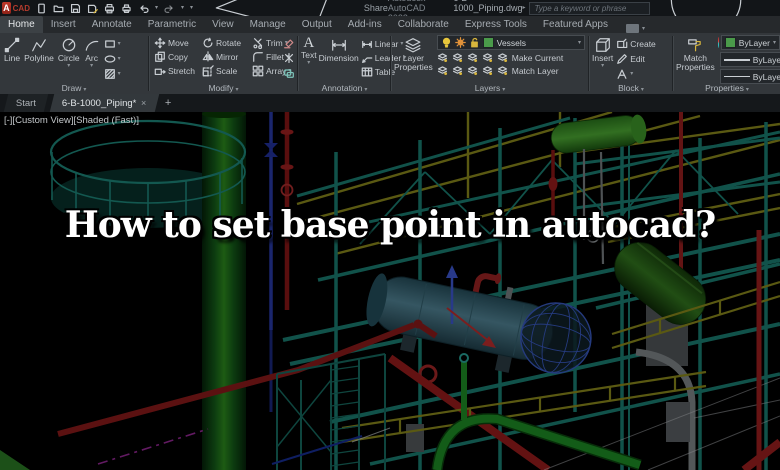  What do you see at coordinates (308, 63) in the screenshot?
I see `text-caret-icon: ▾` at bounding box center [308, 63].